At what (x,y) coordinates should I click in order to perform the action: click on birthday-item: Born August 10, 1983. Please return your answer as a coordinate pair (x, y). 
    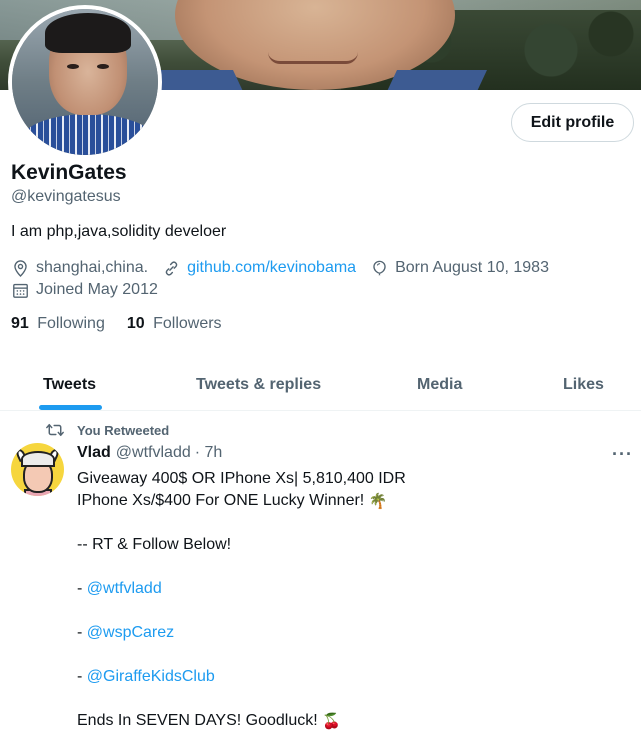
    Looking at the image, I should click on (459, 268).